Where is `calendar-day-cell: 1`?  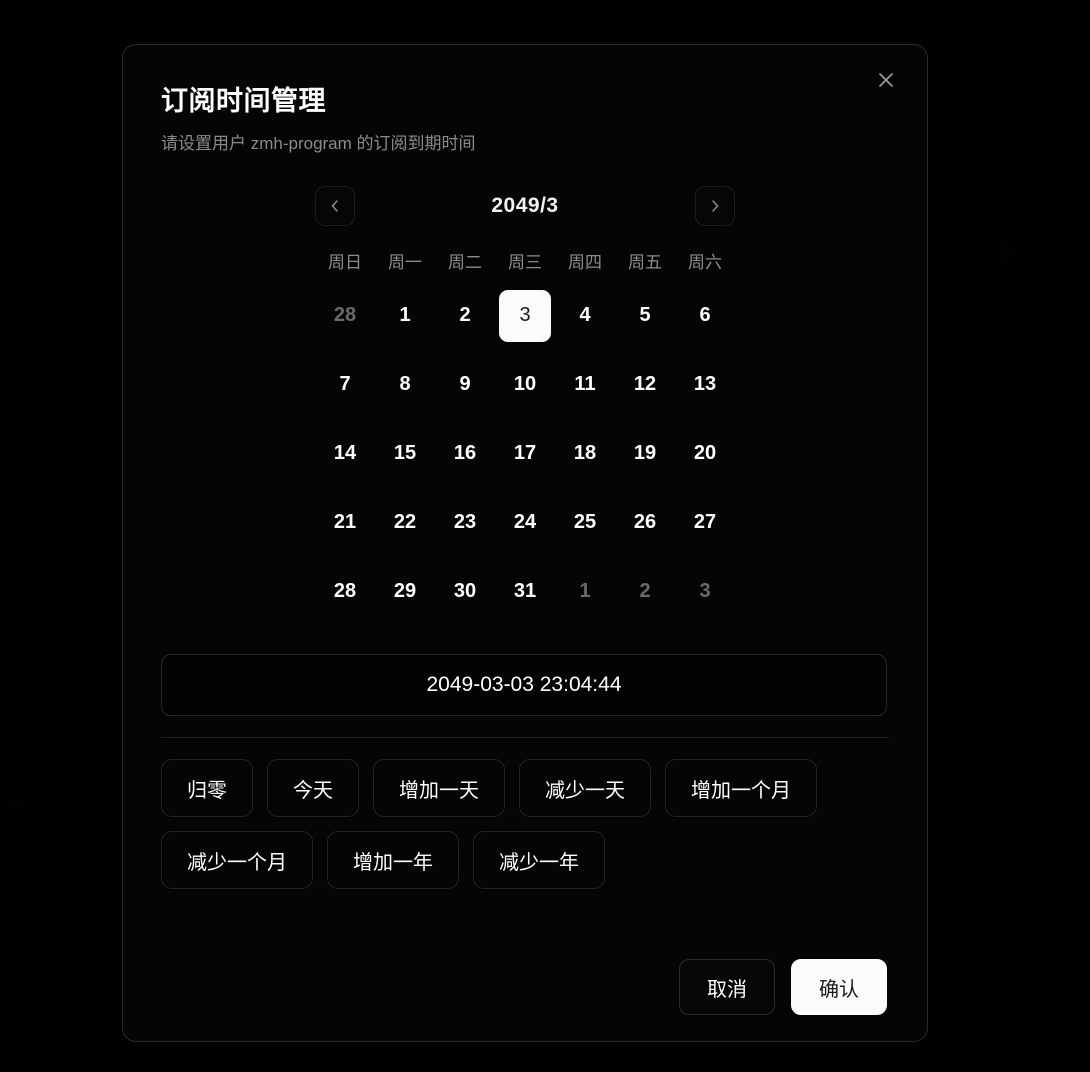 calendar-day-cell: 1 is located at coordinates (585, 591).